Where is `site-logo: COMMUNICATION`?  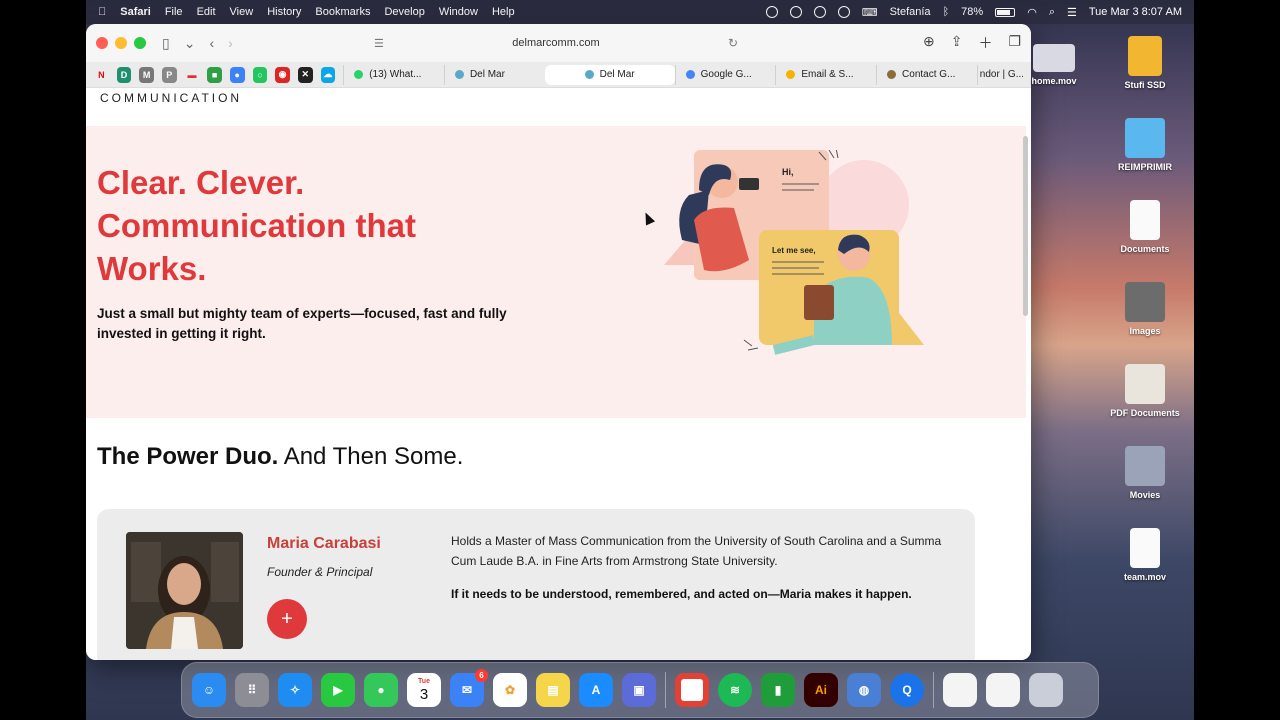 site-logo: COMMUNICATION is located at coordinates (171, 98).